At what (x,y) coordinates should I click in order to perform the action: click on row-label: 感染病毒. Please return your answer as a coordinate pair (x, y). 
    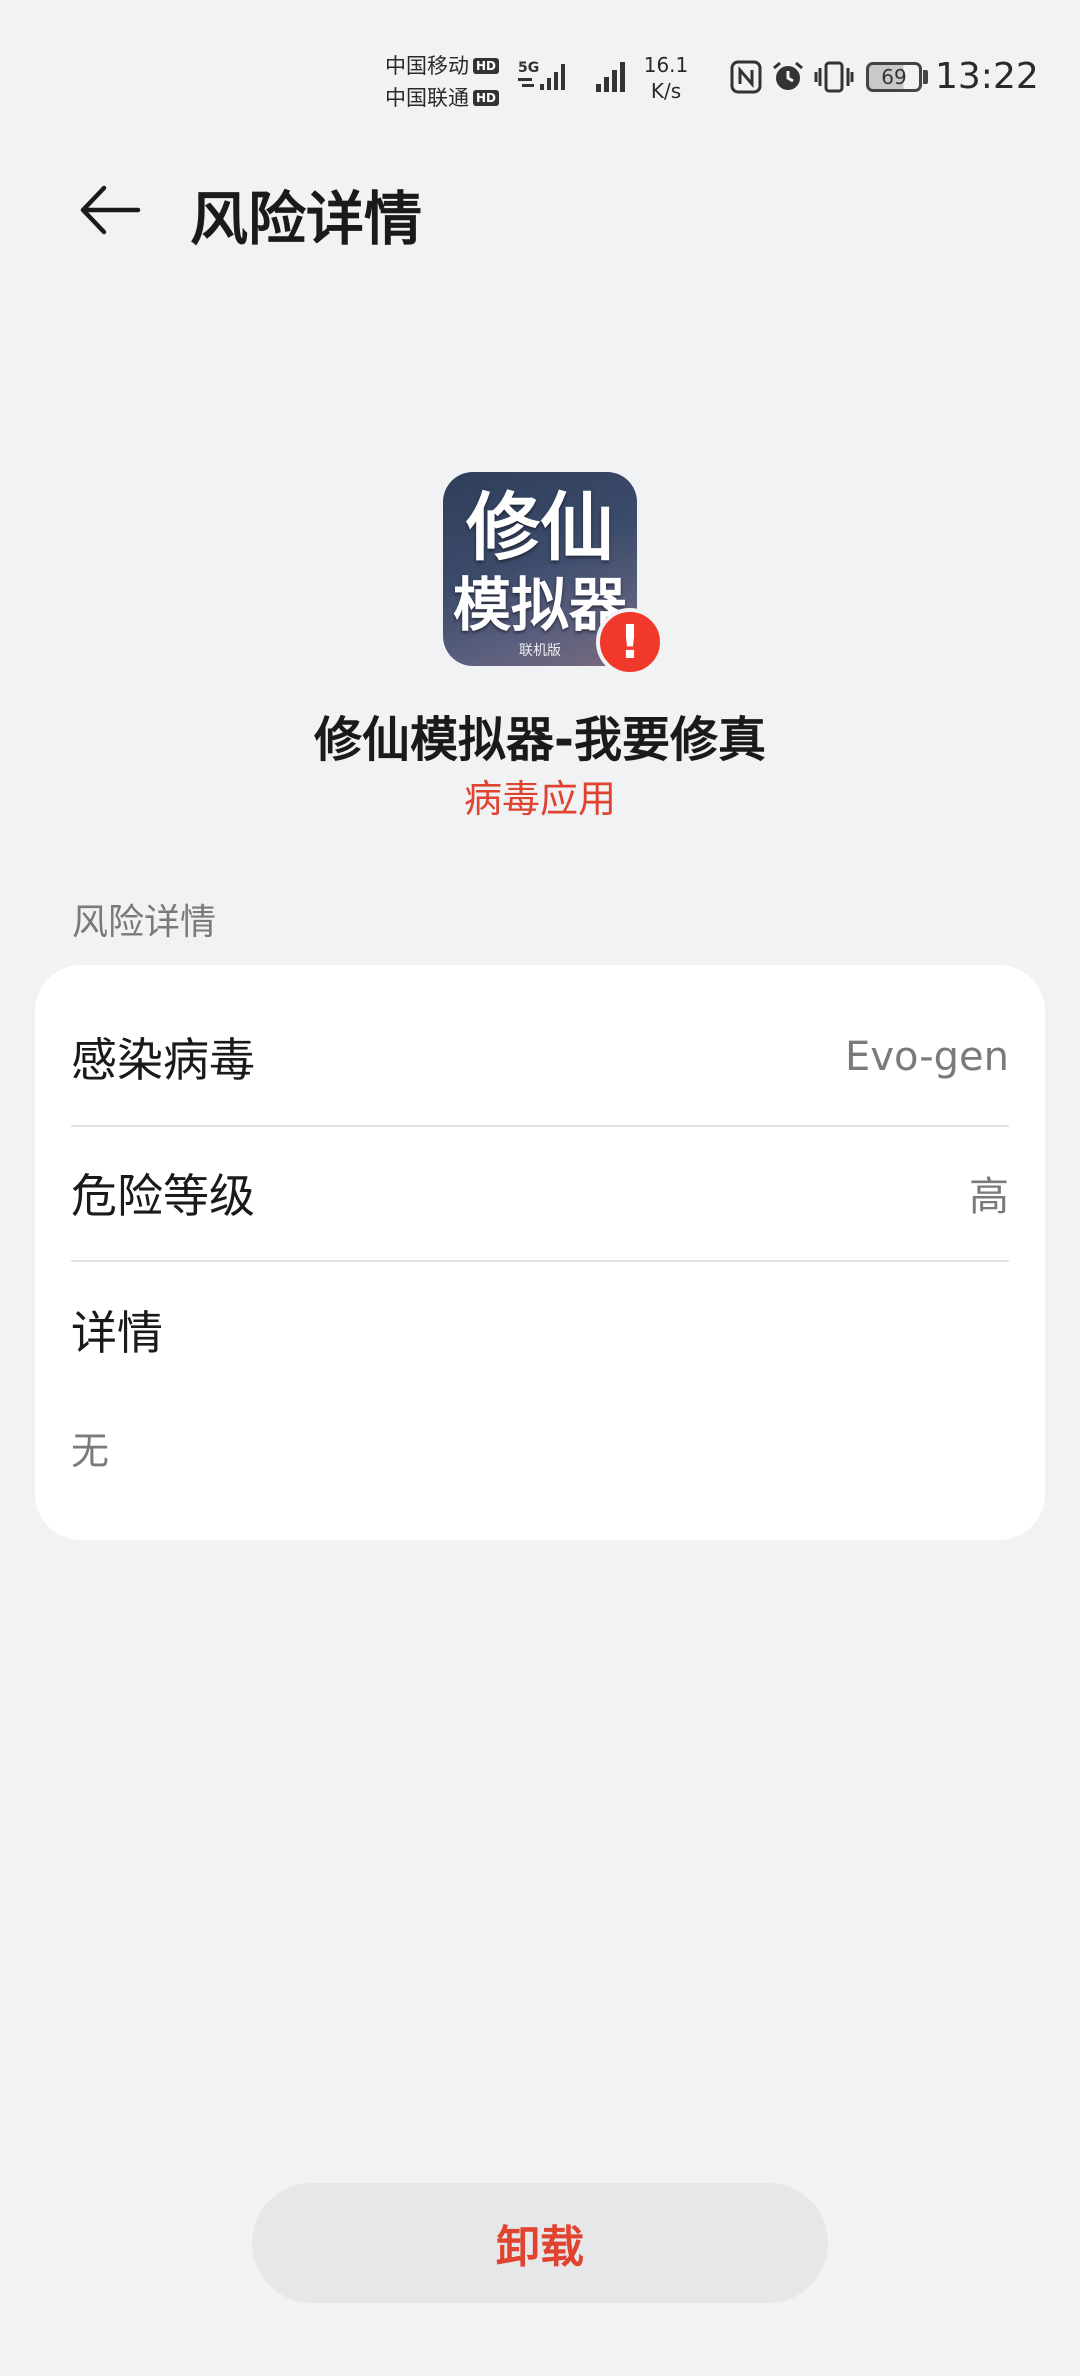
    Looking at the image, I should click on (163, 1060).